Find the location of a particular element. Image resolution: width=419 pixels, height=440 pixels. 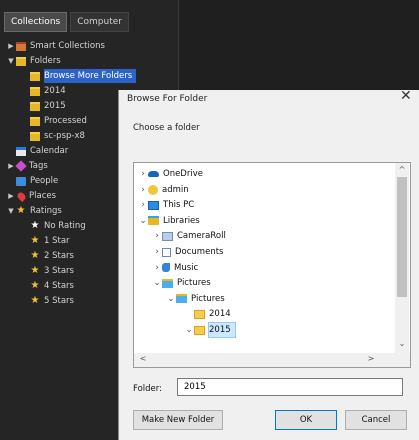

folder-tree-item: › OneDrive is located at coordinates (170, 174).